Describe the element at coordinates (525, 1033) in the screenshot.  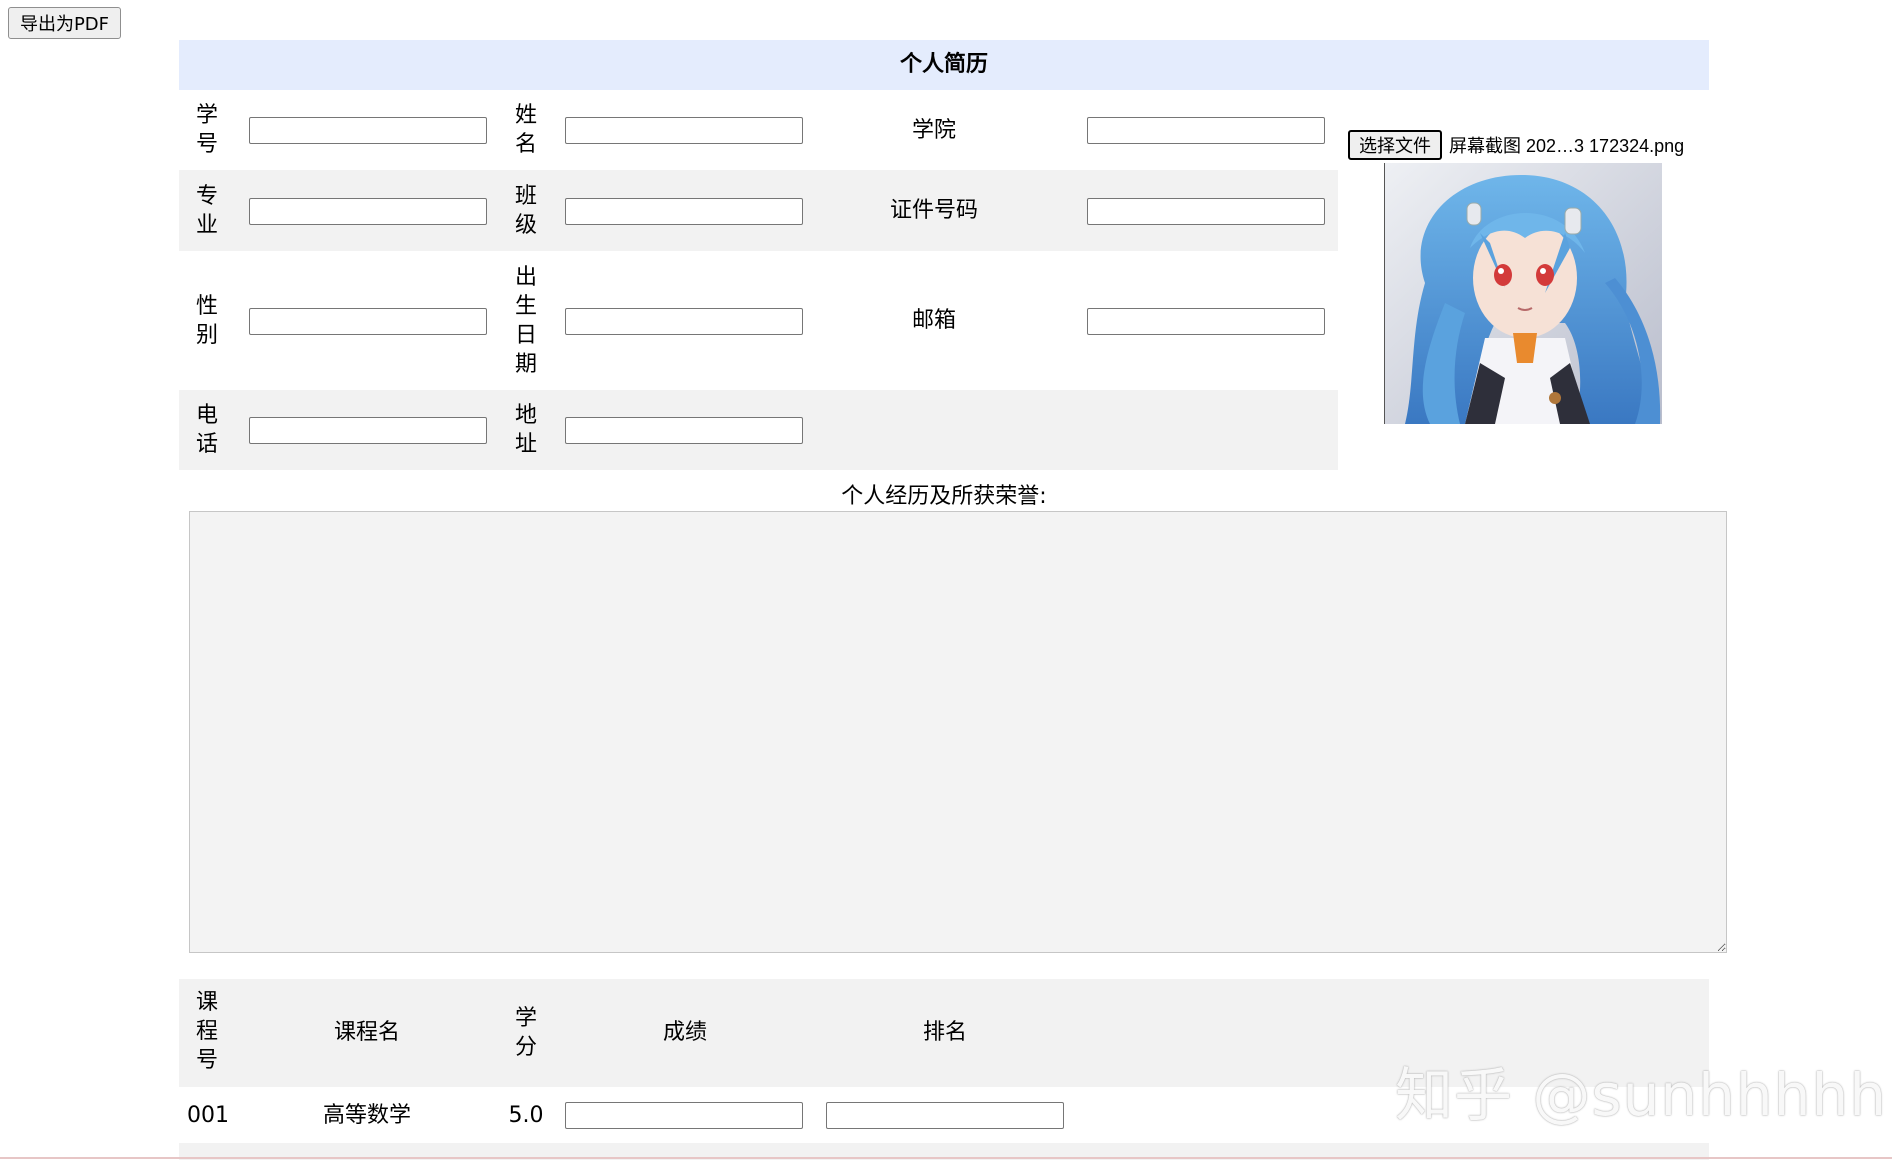
I see `credit-header: 学分` at that location.